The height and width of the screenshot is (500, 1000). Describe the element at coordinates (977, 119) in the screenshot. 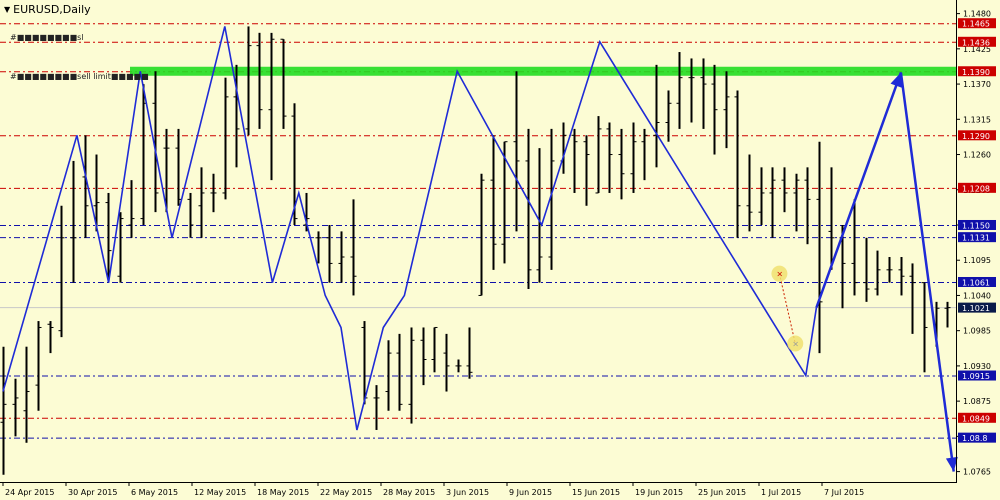

I see `price-tick-label: 1.1315` at that location.